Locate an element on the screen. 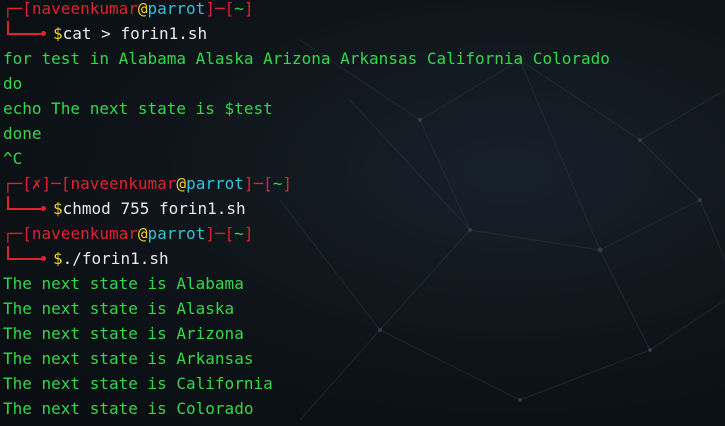 This screenshot has width=725, height=426. output-line: The next state is Arkansas is located at coordinates (128, 358).